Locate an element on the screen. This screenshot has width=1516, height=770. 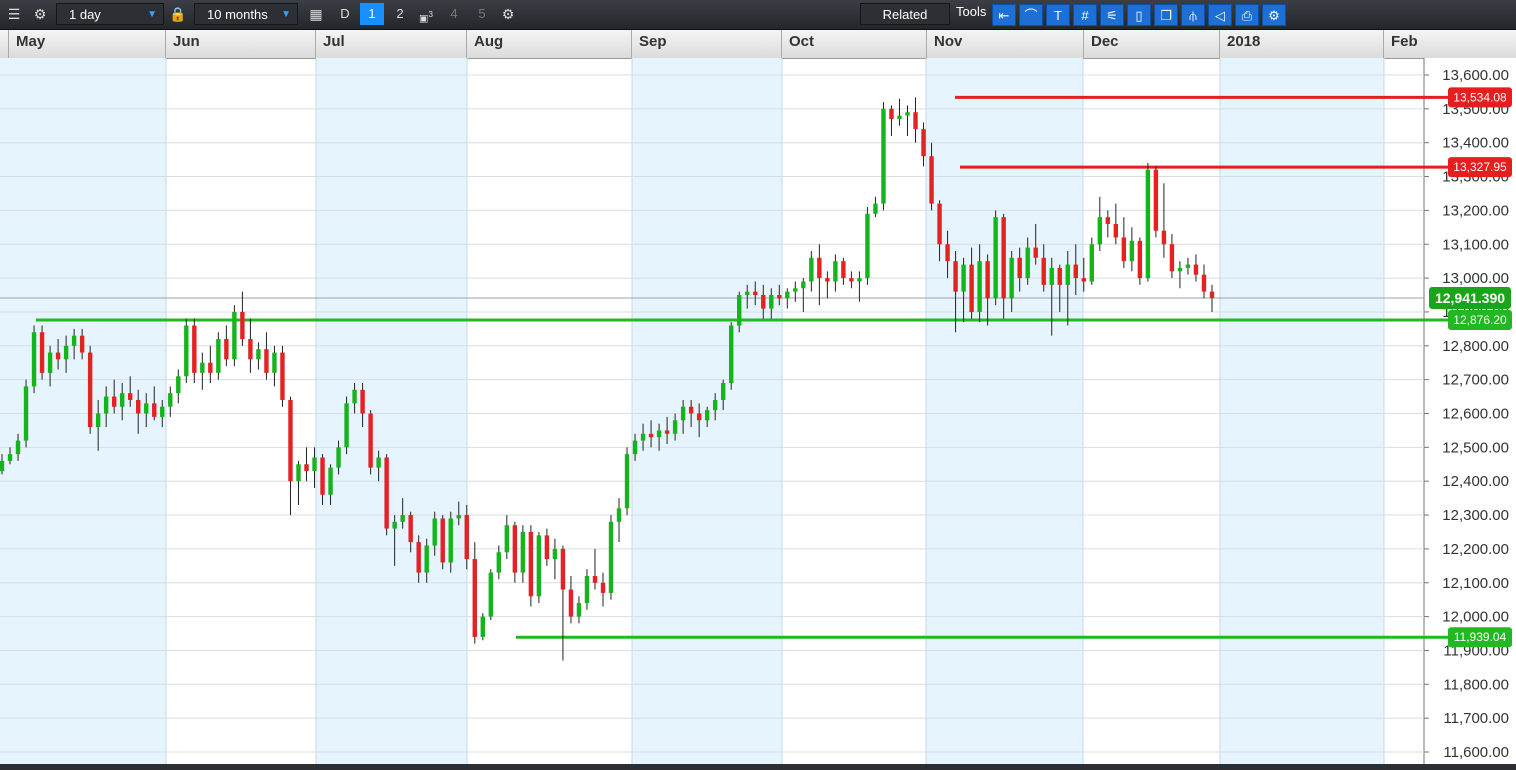
level-price-tag-label: 13,327.95 is located at coordinates (1480, 167).